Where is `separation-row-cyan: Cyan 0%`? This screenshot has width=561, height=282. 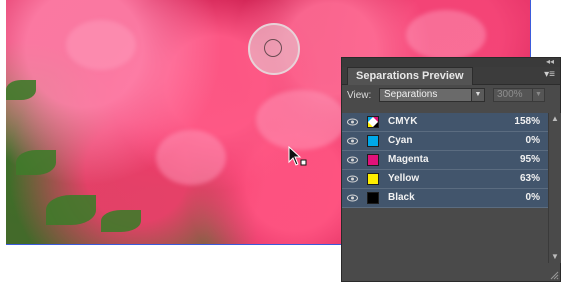 separation-row-cyan: Cyan 0% is located at coordinates (445, 141).